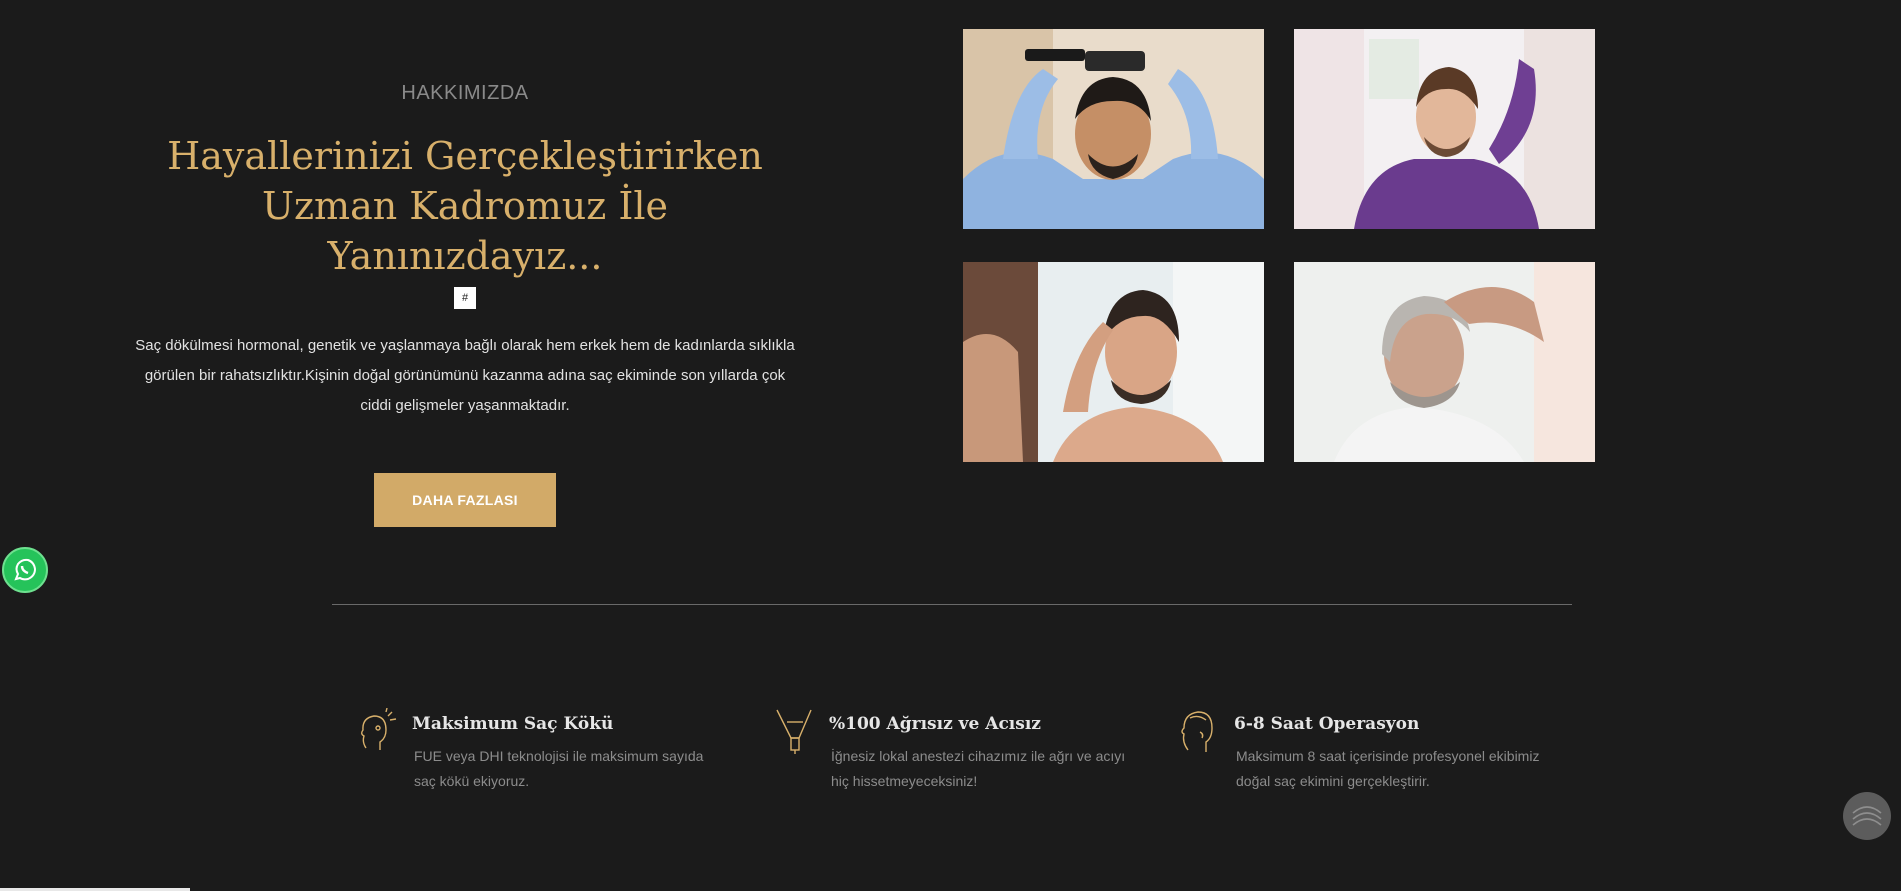  What do you see at coordinates (379, 729) in the screenshot?
I see `head-sparkle-icon` at bounding box center [379, 729].